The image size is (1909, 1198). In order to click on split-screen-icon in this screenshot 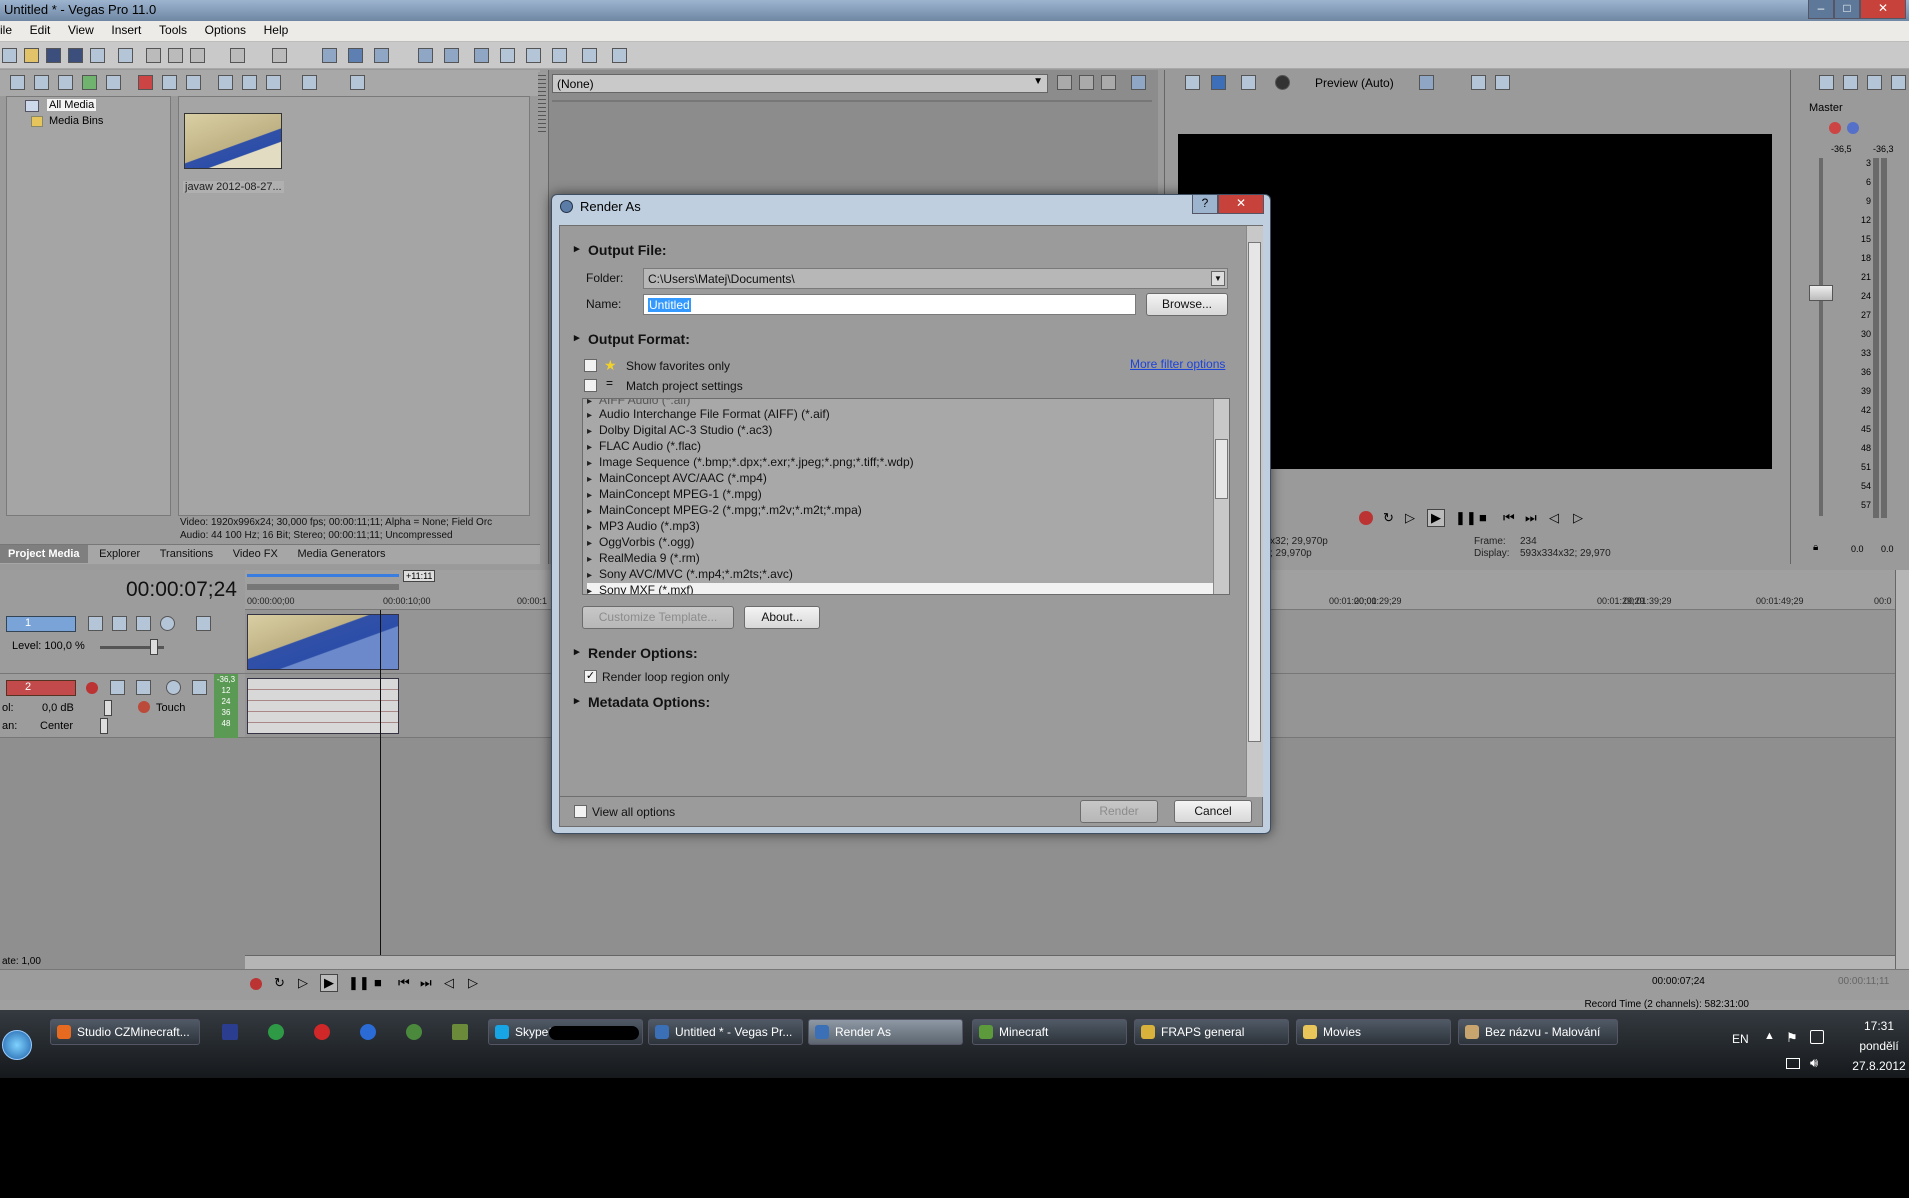, I will do `click(1282, 82)`.